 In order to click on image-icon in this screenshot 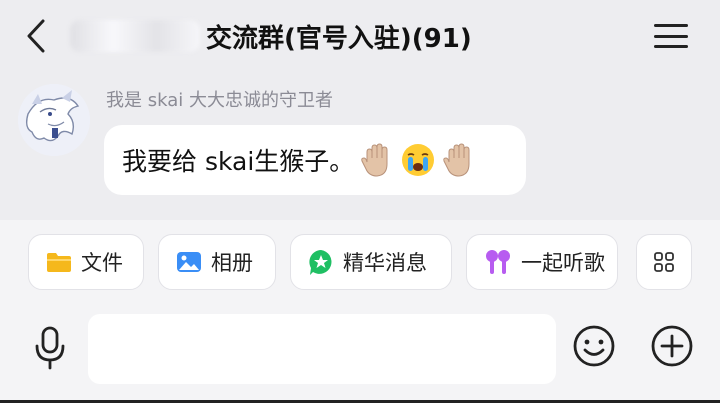, I will do `click(189, 262)`.